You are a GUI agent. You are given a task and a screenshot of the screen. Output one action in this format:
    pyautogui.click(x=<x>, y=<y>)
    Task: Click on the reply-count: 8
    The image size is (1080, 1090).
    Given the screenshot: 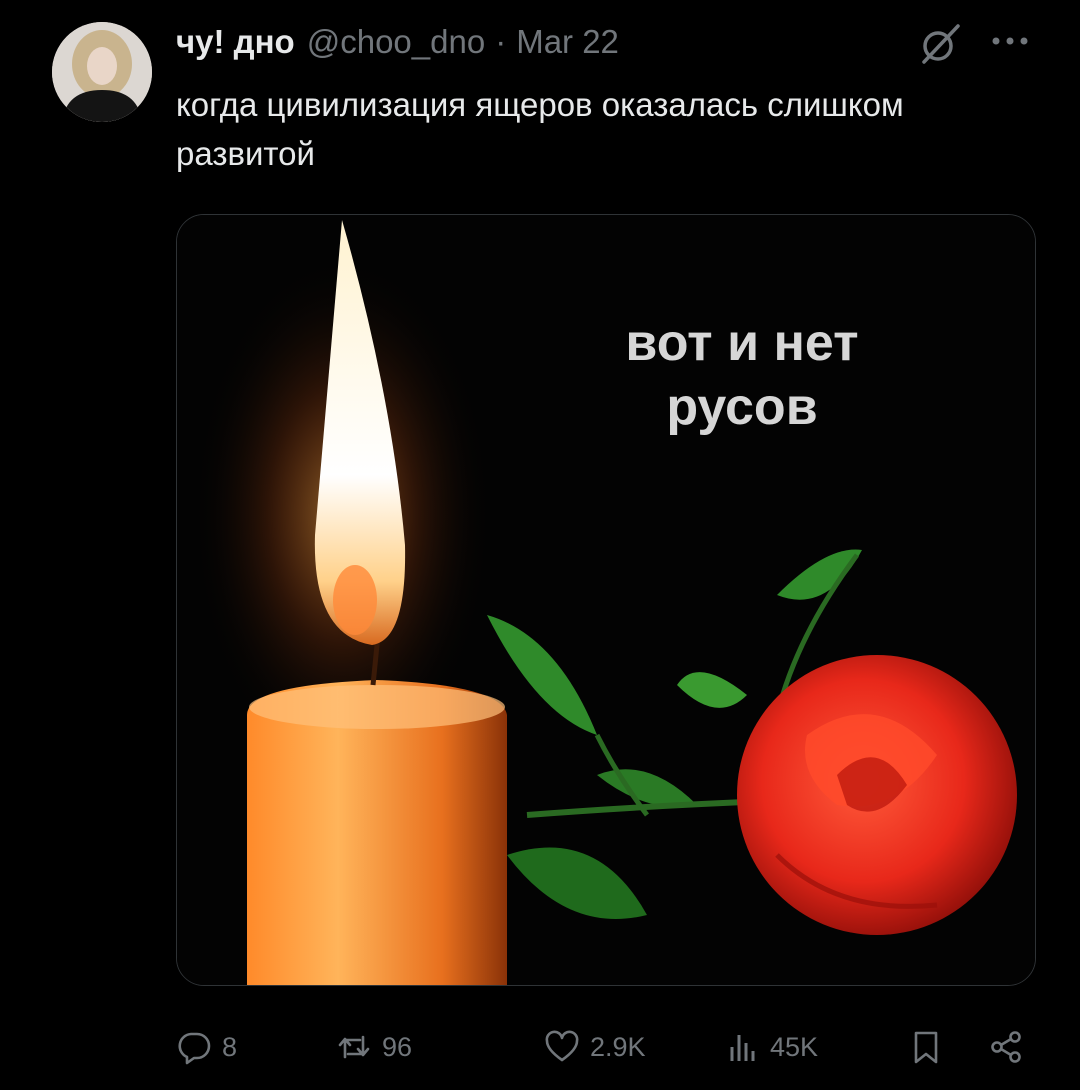 What is the action you would take?
    pyautogui.click(x=230, y=1046)
    